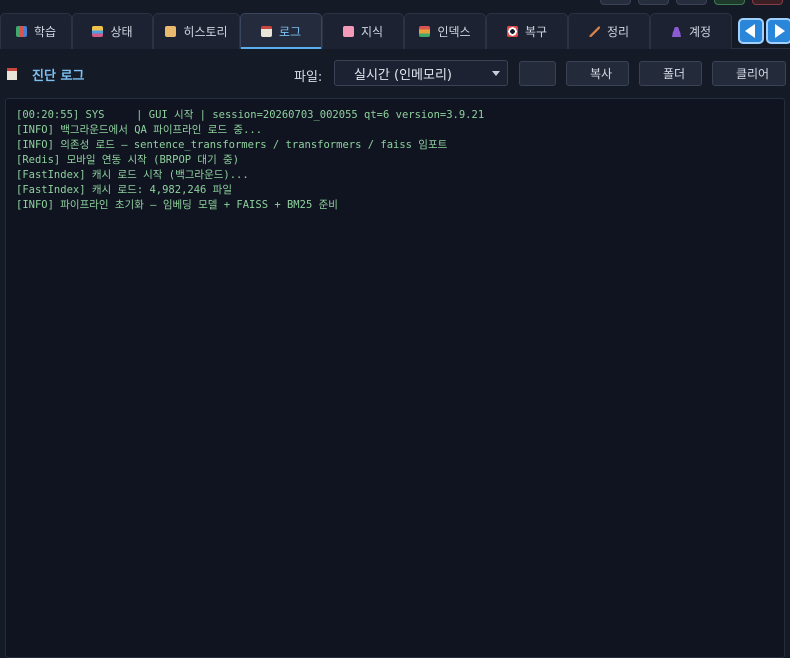 This screenshot has width=790, height=658. Describe the element at coordinates (512, 31) in the screenshot. I see `ring-buoy-icon` at that location.